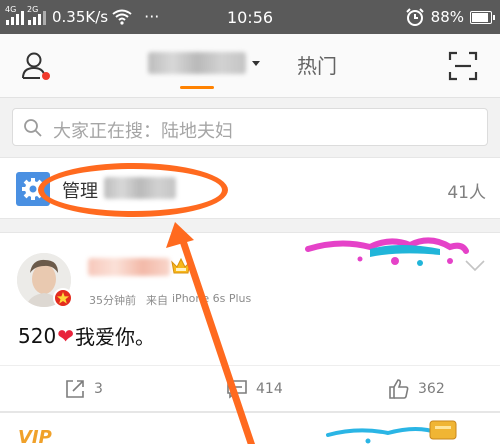 The image size is (500, 444). Describe the element at coordinates (237, 389) in the screenshot. I see `comment-icon` at that location.